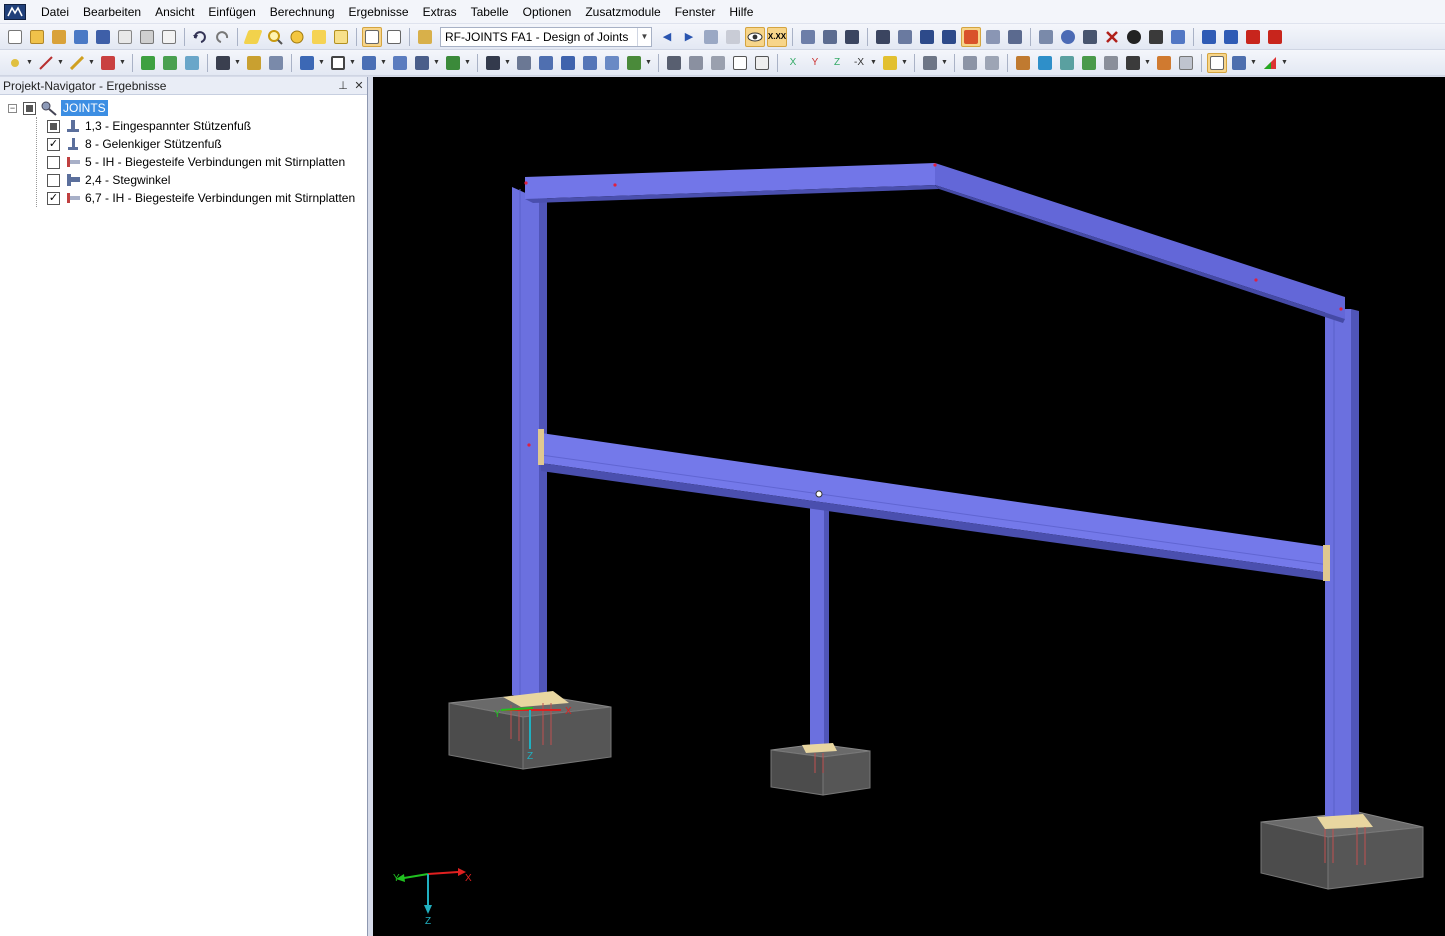 The height and width of the screenshot is (936, 1445). Describe the element at coordinates (830, 37) in the screenshot. I see `animation-icon` at that location.